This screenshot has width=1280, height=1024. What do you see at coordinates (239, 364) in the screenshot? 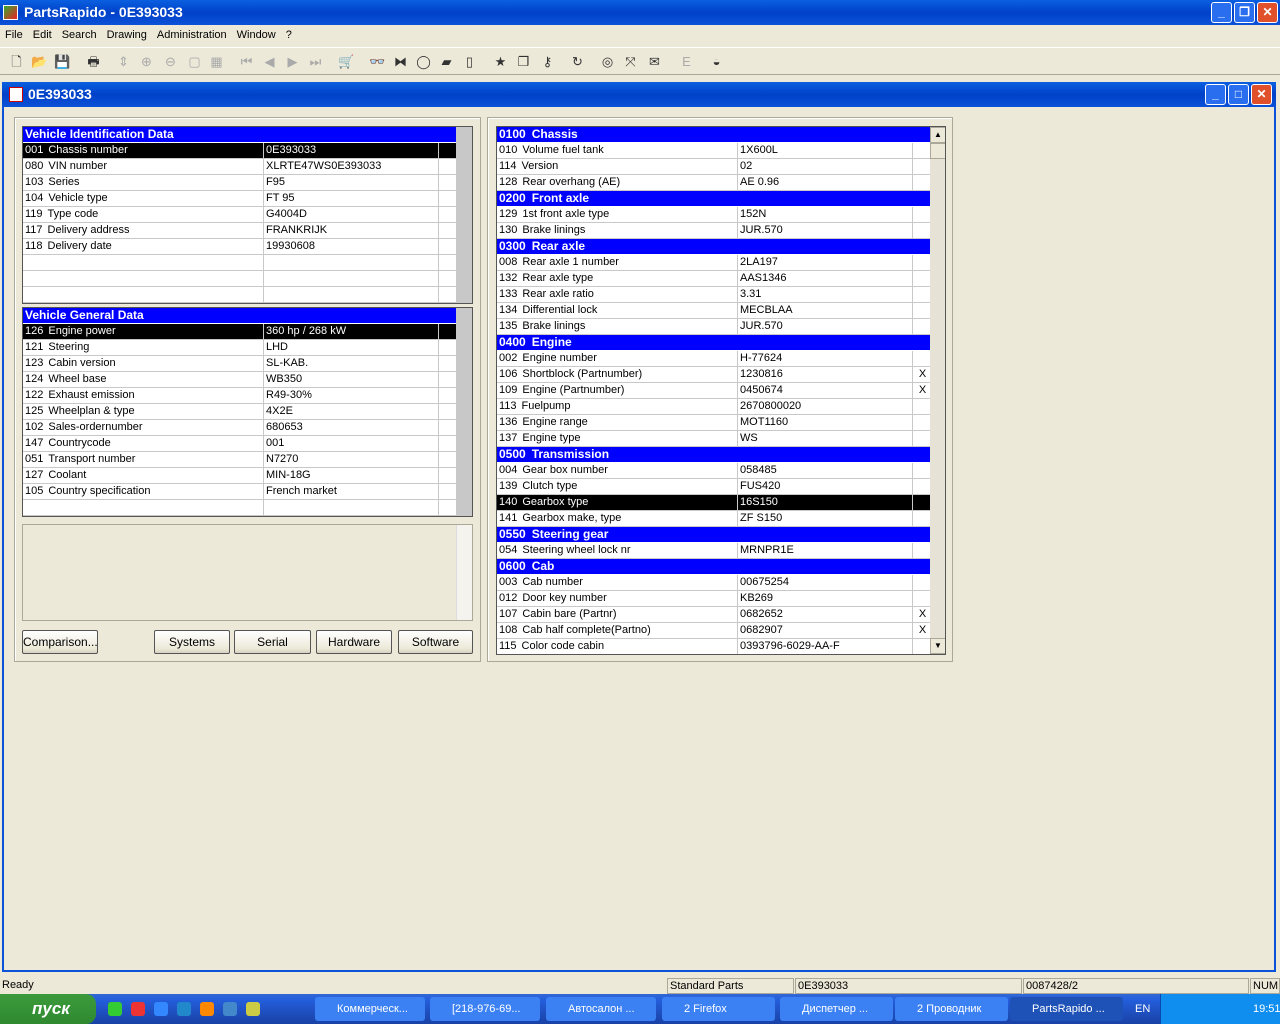
I see `table-row: 123 Cabin version SL-KAB.` at bounding box center [239, 364].